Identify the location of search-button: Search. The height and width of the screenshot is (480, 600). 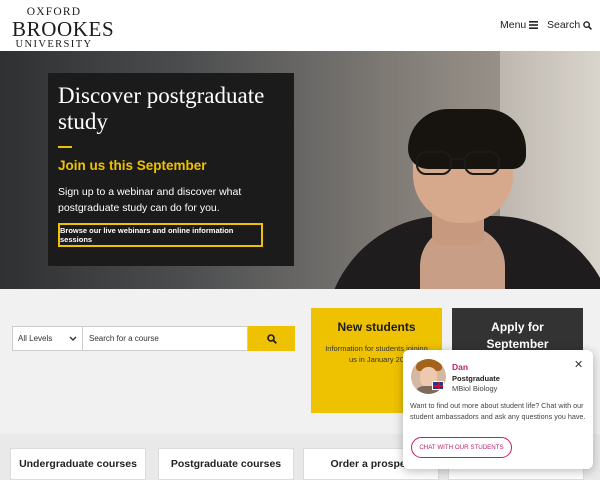
(570, 25).